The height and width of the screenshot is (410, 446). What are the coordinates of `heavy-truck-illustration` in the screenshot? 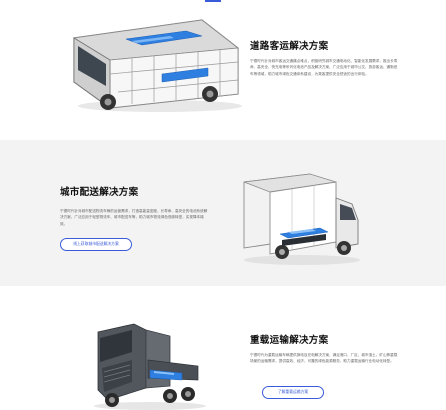 It's located at (150, 366).